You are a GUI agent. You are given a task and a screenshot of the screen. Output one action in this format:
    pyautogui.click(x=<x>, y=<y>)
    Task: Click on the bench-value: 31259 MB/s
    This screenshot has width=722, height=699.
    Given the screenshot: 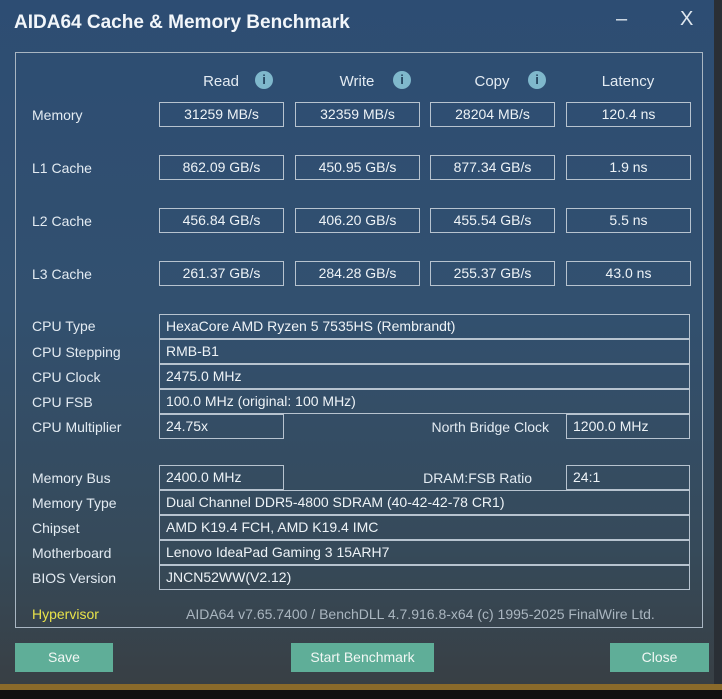 What is the action you would take?
    pyautogui.click(x=221, y=114)
    